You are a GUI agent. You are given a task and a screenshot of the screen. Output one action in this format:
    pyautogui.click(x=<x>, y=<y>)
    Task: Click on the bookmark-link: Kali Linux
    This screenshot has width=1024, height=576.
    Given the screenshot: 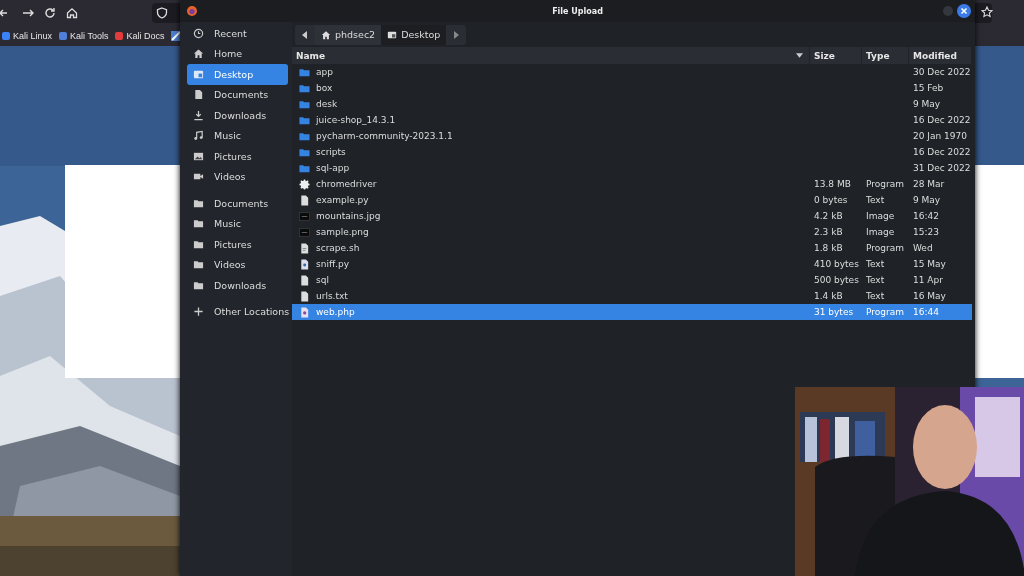 What is the action you would take?
    pyautogui.click(x=27, y=36)
    